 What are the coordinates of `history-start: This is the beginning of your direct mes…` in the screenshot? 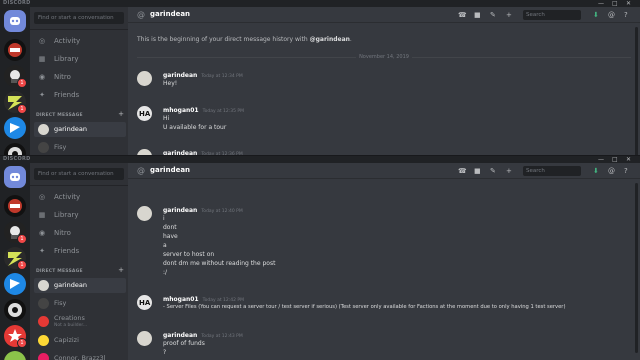 It's located at (244, 39).